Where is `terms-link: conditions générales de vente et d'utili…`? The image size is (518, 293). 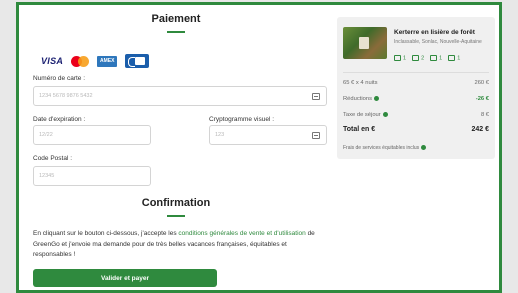
terms-link: conditions générales de vente et d'utili… is located at coordinates (241, 233).